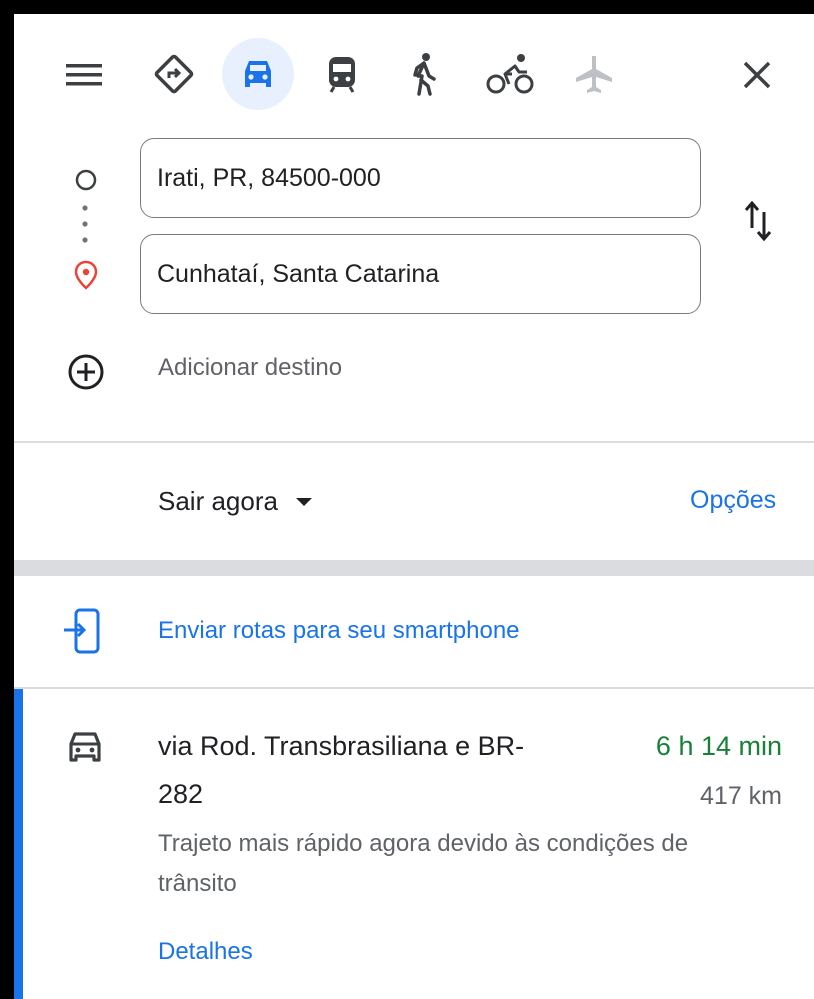 The image size is (814, 999). I want to click on origin-input-value: Irati, PR, 84500-000, so click(269, 177).